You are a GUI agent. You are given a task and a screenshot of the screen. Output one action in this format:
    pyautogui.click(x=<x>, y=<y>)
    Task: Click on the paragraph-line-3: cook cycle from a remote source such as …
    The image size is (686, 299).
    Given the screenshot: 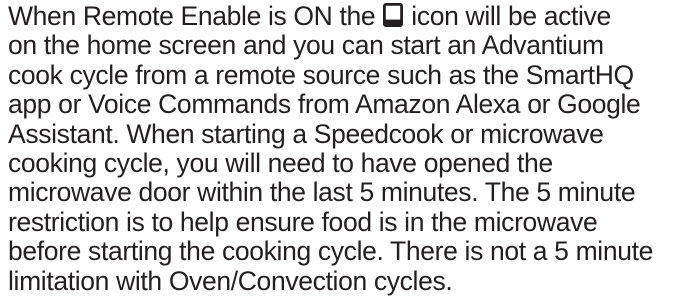 What is the action you would take?
    pyautogui.click(x=321, y=74)
    